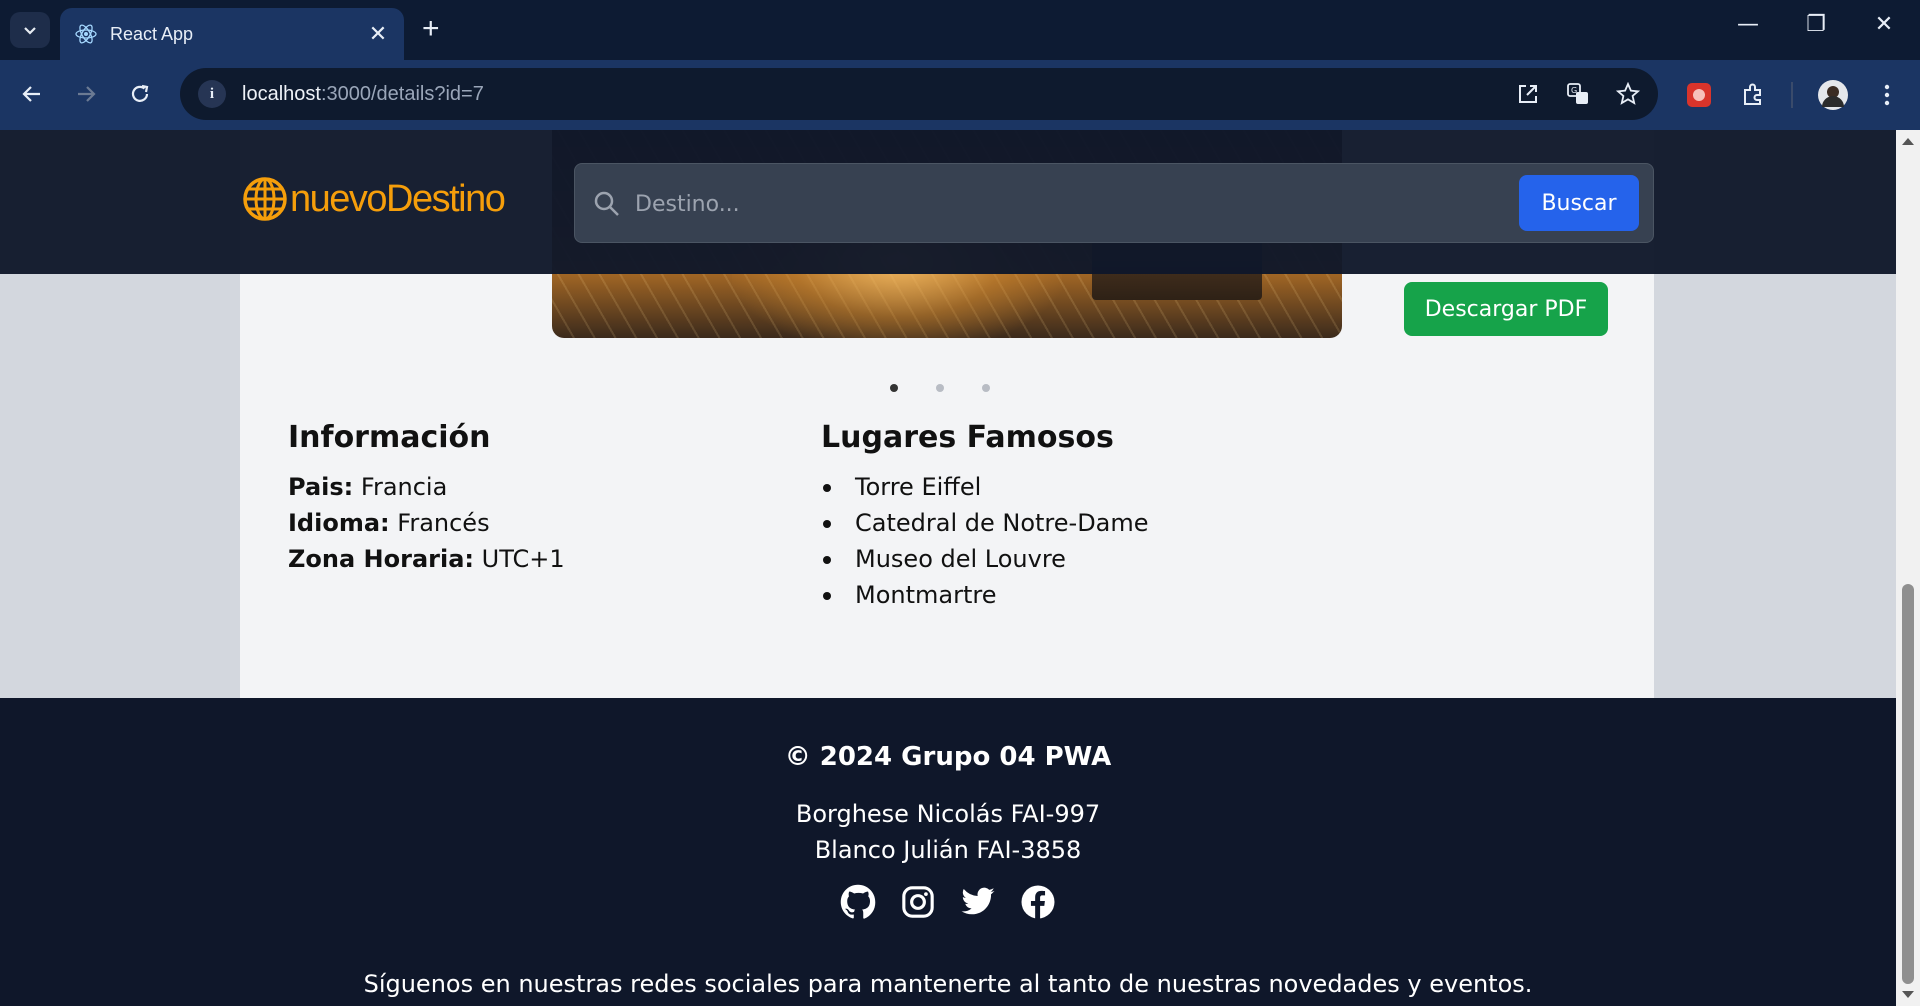 Image resolution: width=1920 pixels, height=1006 pixels. What do you see at coordinates (378, 34) in the screenshot?
I see `tab-close-icon: ✕` at bounding box center [378, 34].